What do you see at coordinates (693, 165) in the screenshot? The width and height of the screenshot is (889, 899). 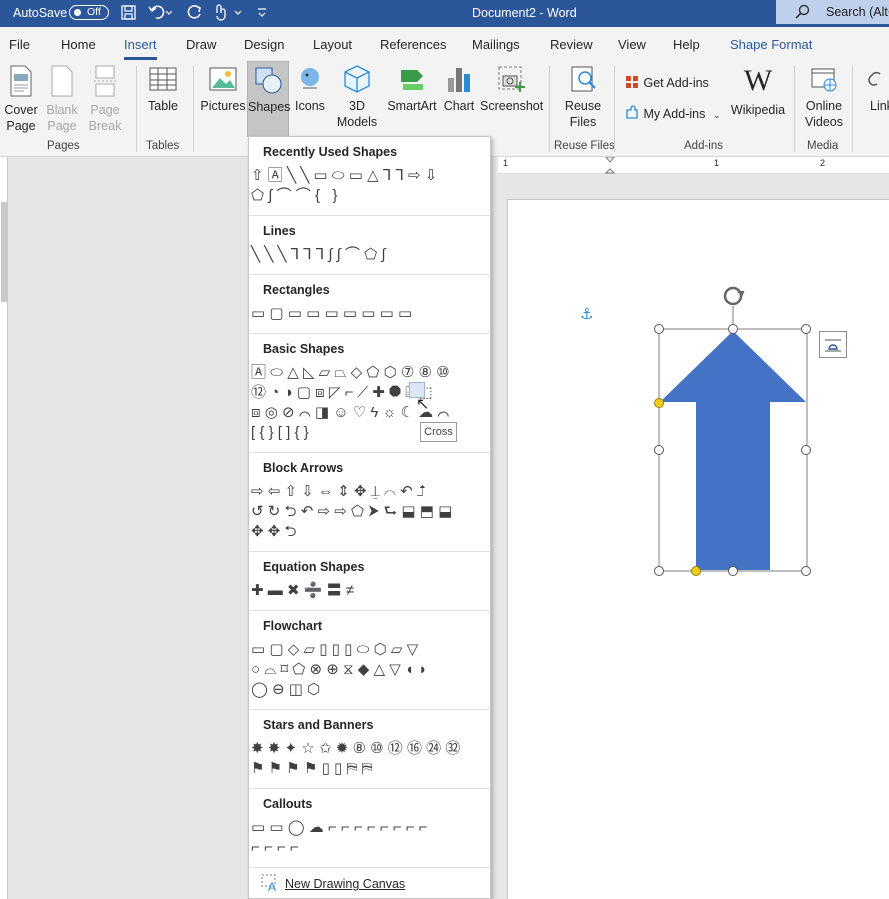 I see `horizontal-ruler: 1 1 2` at bounding box center [693, 165].